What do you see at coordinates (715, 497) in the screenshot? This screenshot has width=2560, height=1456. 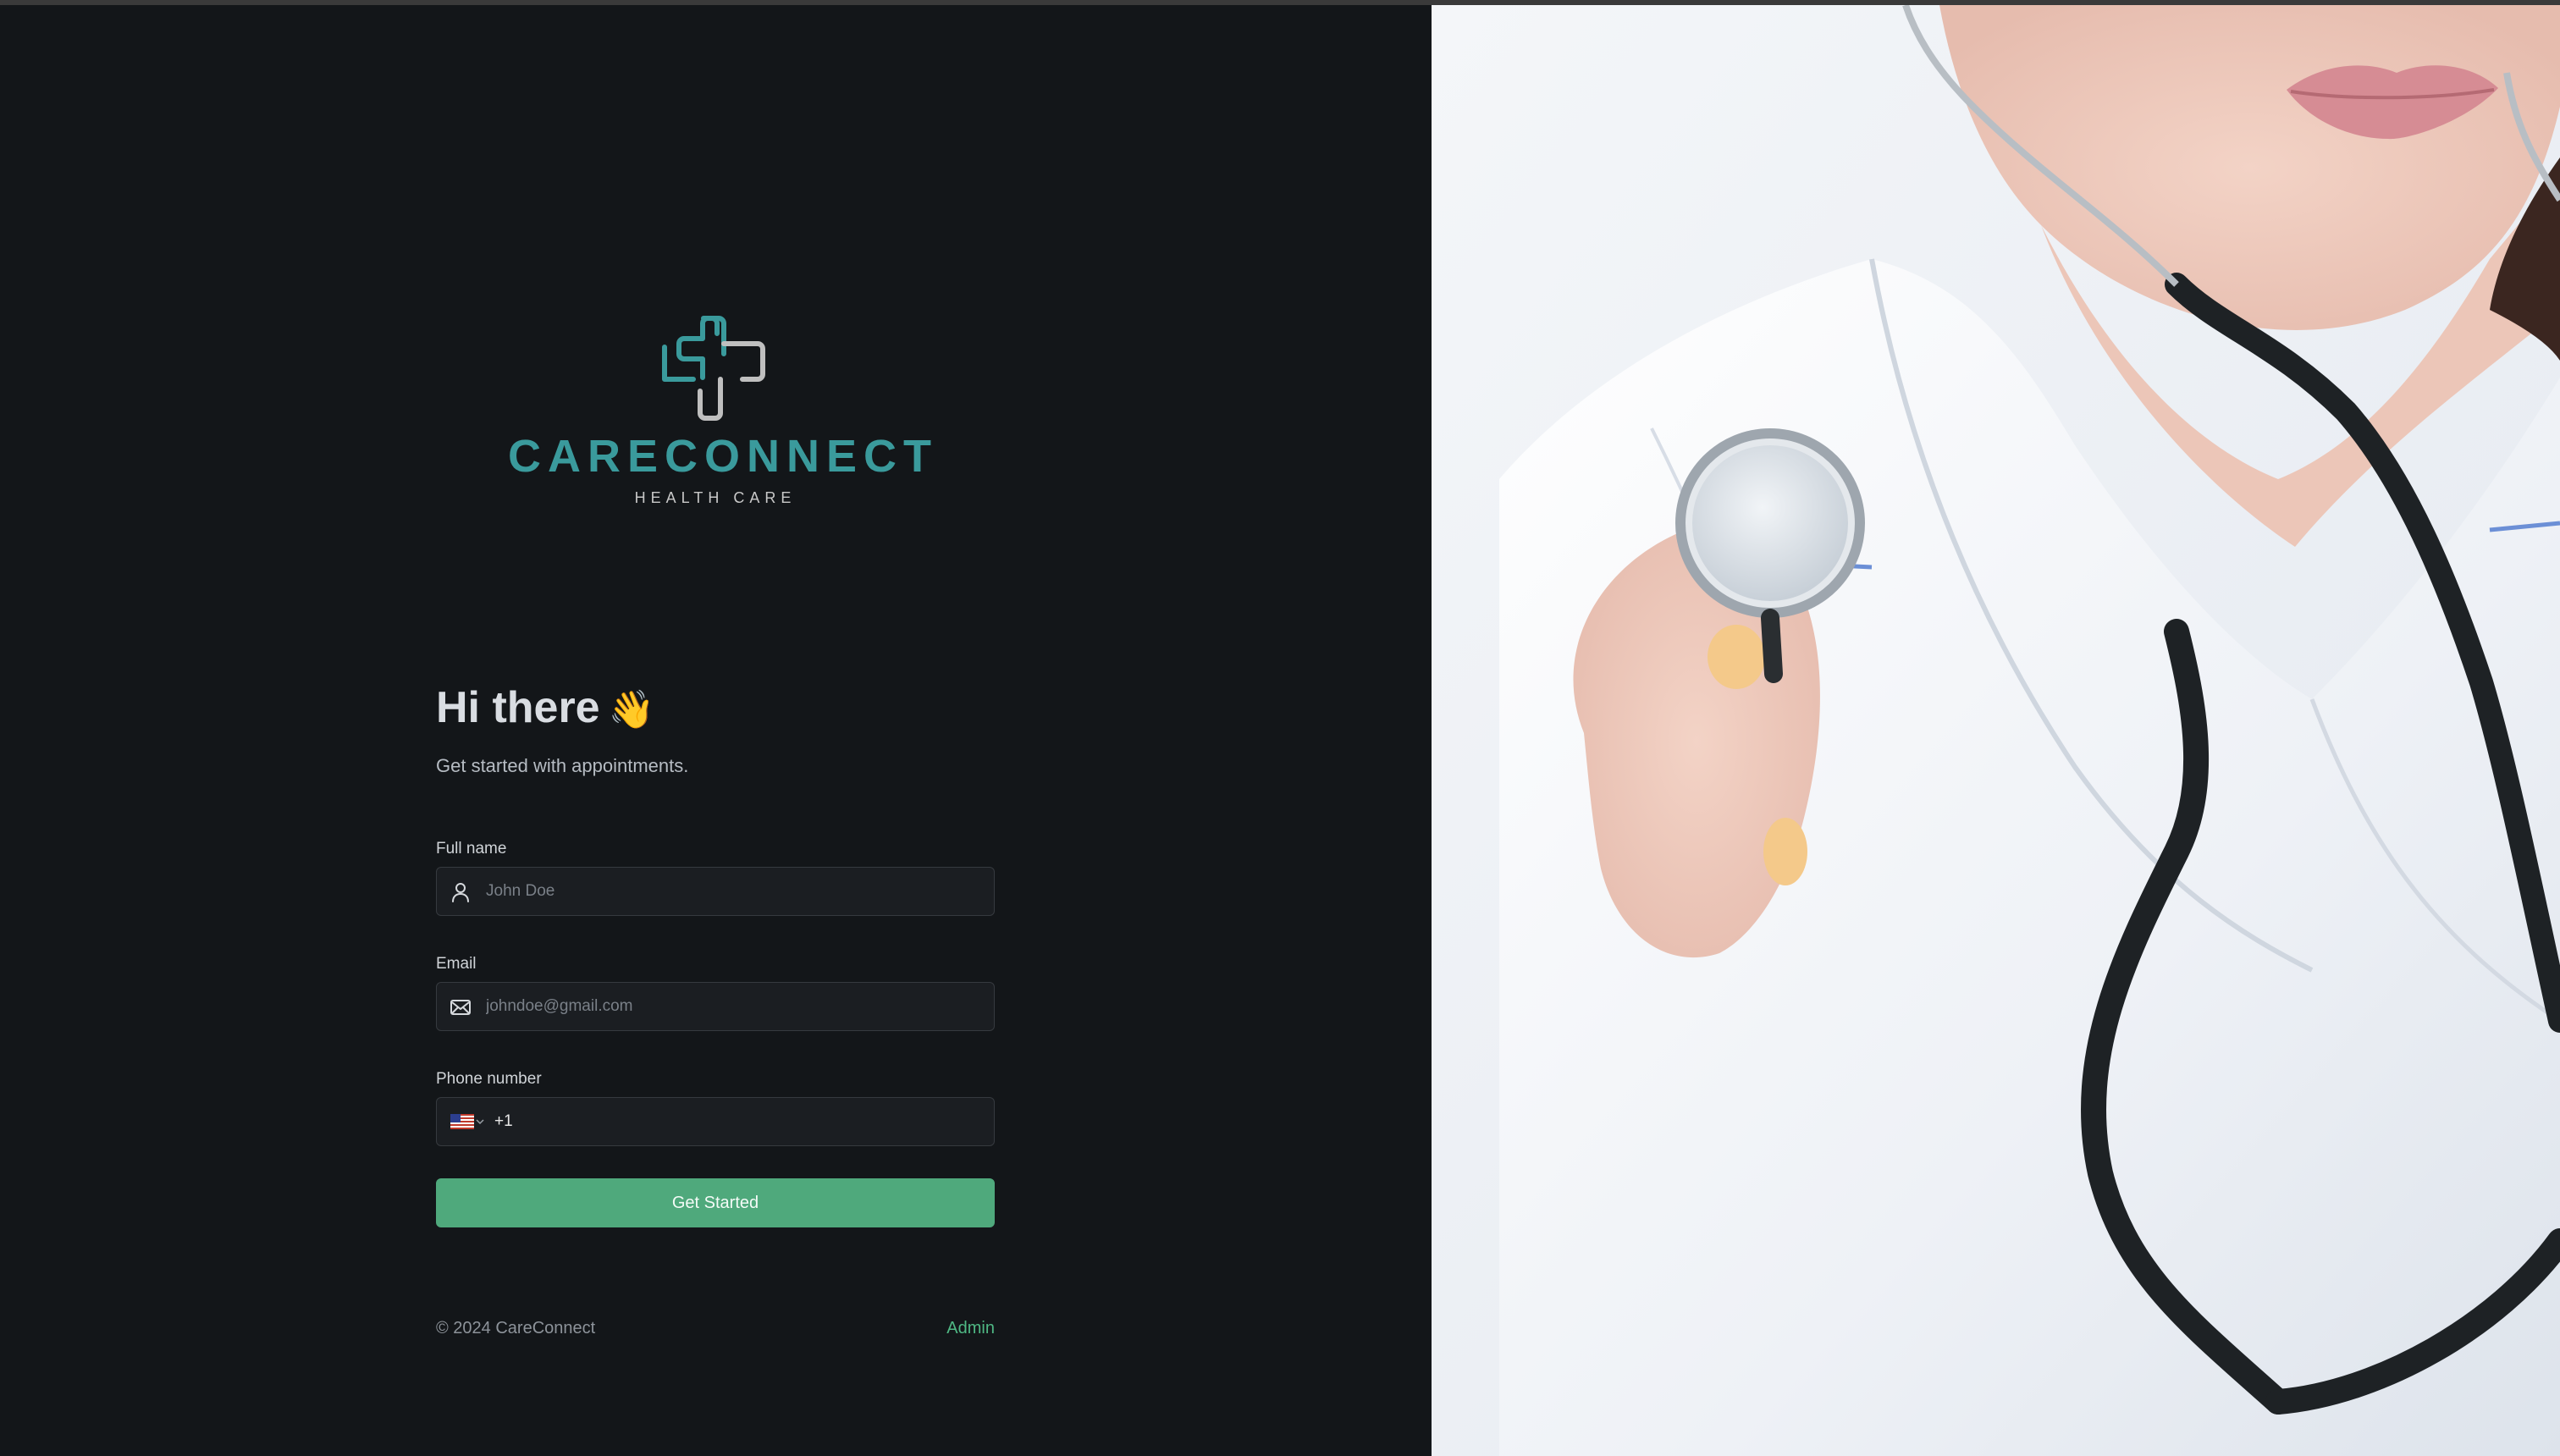 I see `brand-tagline: HEALTH CARE` at bounding box center [715, 497].